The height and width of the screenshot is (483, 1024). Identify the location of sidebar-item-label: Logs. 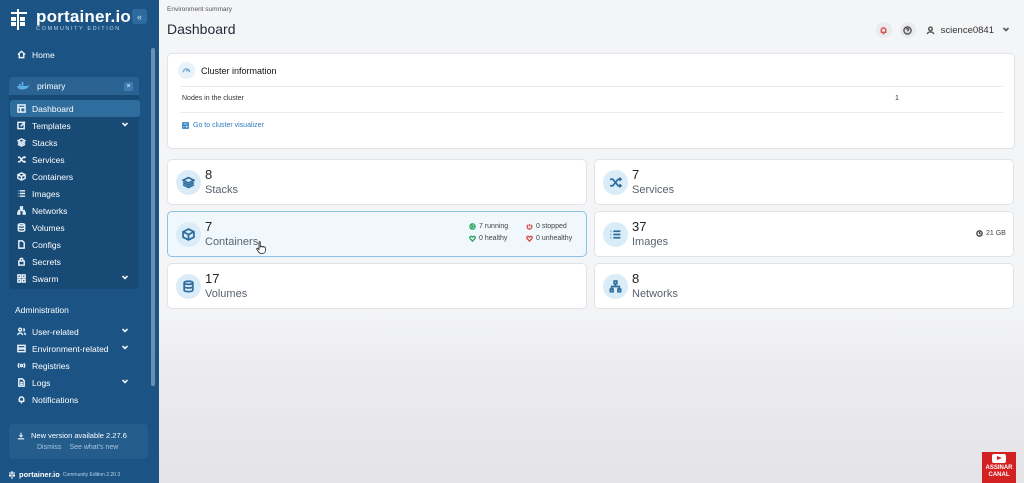
(41, 382).